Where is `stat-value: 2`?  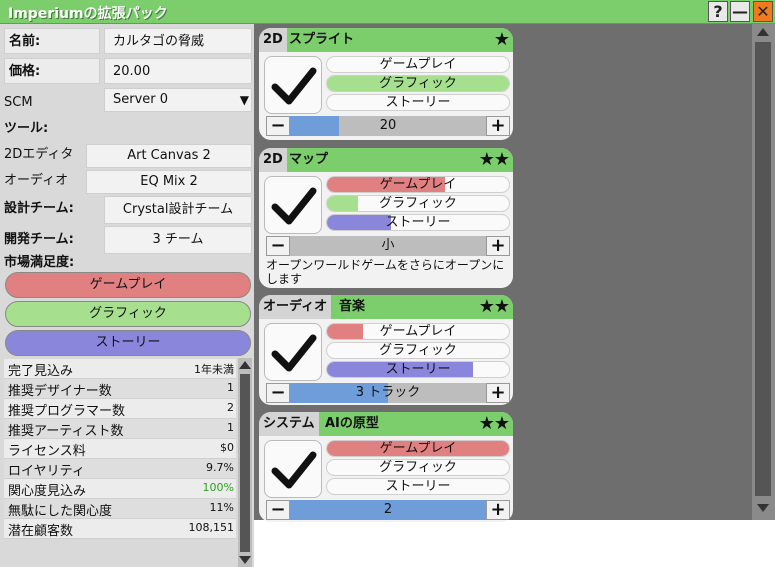 stat-value: 2 is located at coordinates (230, 407).